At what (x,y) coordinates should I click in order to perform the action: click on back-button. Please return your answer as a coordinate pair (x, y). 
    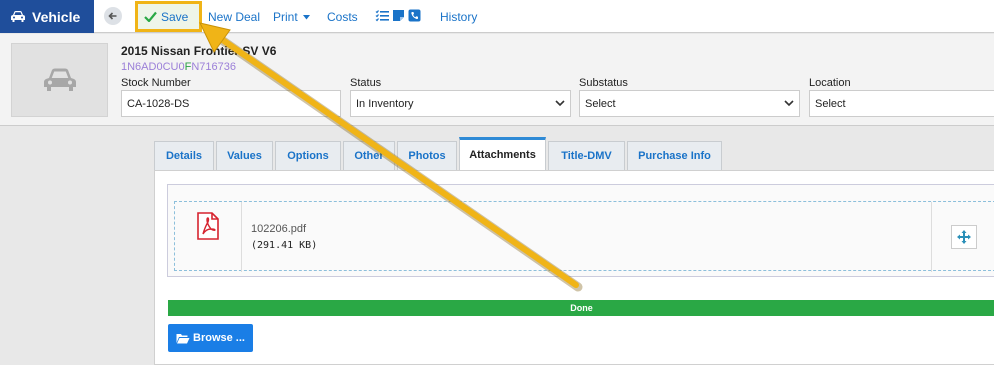
    Looking at the image, I should click on (113, 16).